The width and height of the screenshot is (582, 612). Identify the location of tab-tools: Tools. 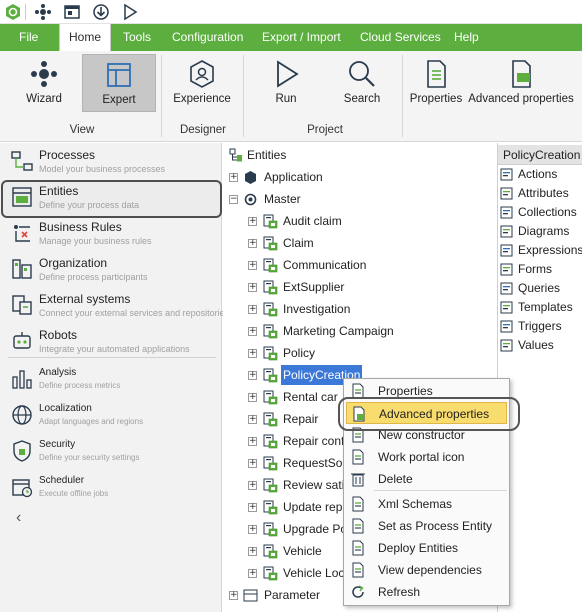
(137, 37).